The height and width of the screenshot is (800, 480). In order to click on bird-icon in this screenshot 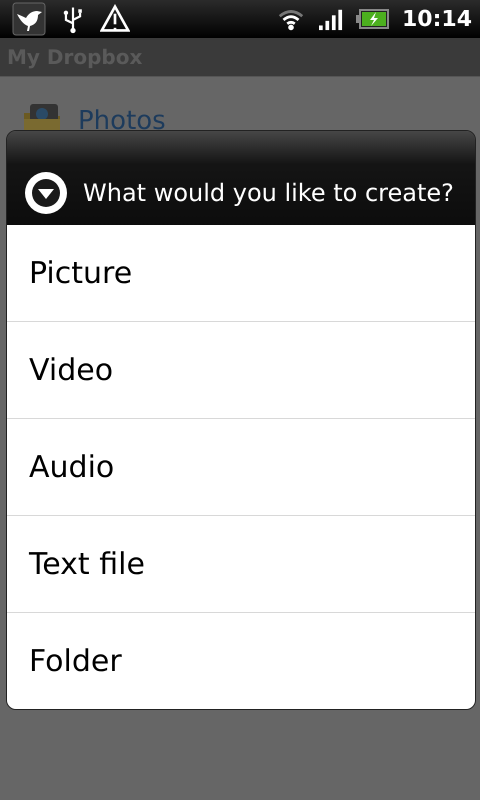, I will do `click(29, 19)`.